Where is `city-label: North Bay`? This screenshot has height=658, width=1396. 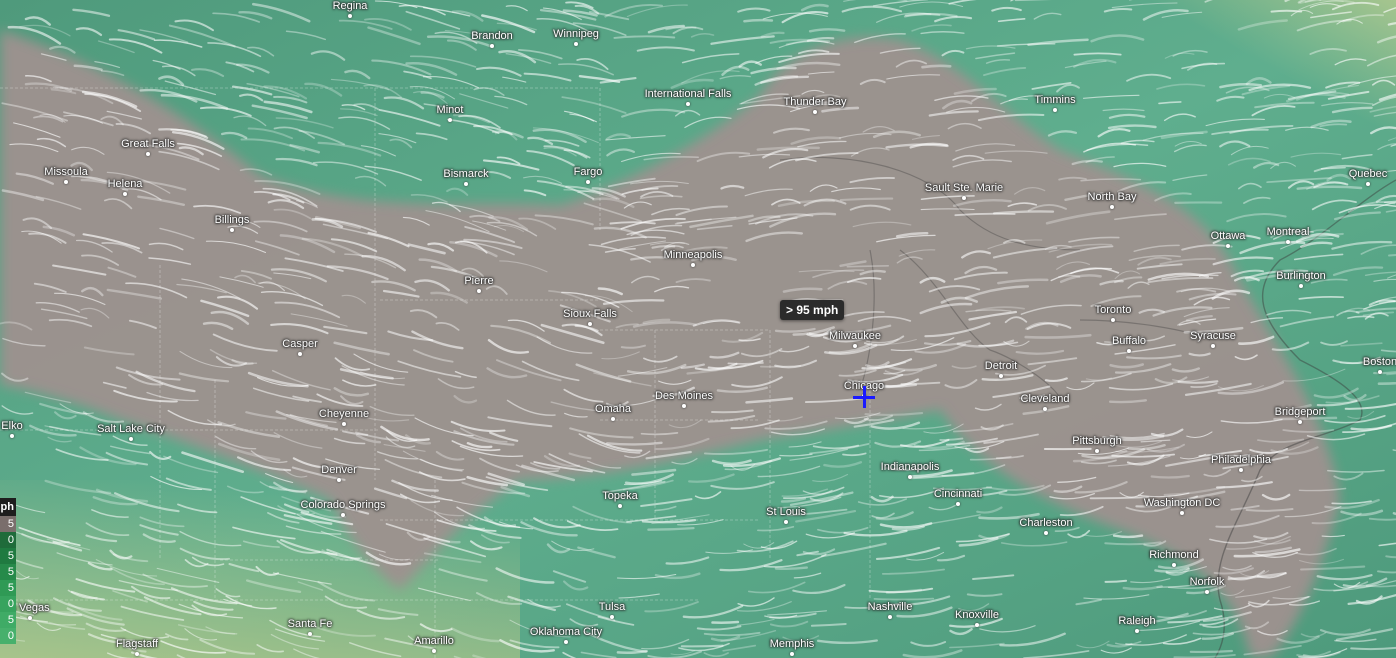 city-label: North Bay is located at coordinates (1112, 197).